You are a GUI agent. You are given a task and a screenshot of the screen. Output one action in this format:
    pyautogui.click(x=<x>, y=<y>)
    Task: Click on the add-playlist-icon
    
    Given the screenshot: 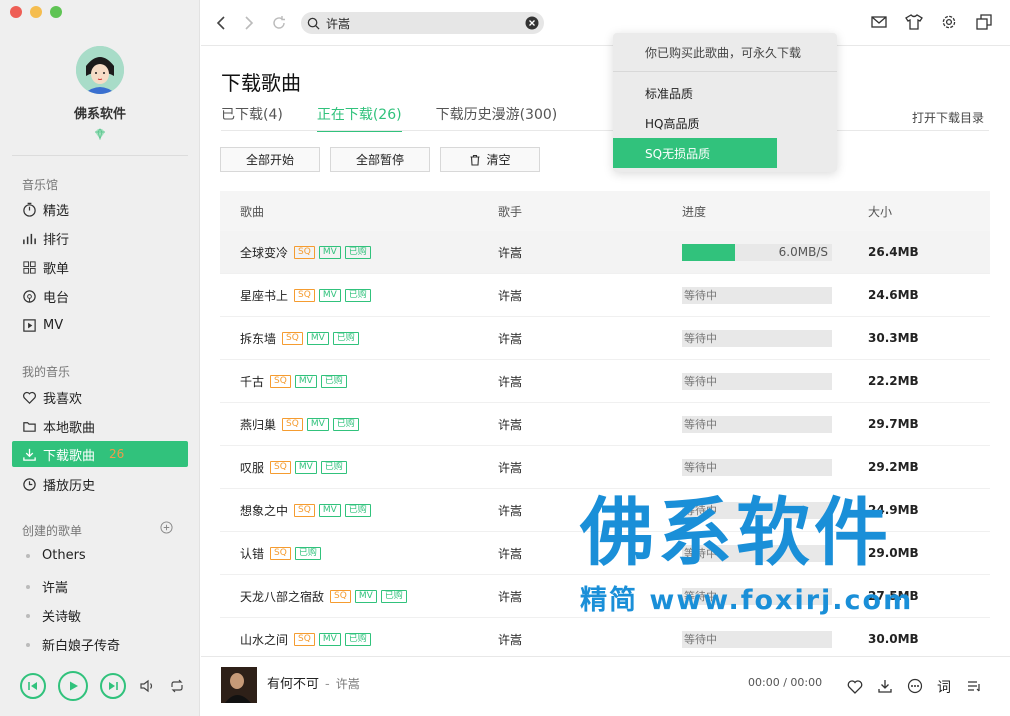 What is the action you would take?
    pyautogui.click(x=166, y=527)
    